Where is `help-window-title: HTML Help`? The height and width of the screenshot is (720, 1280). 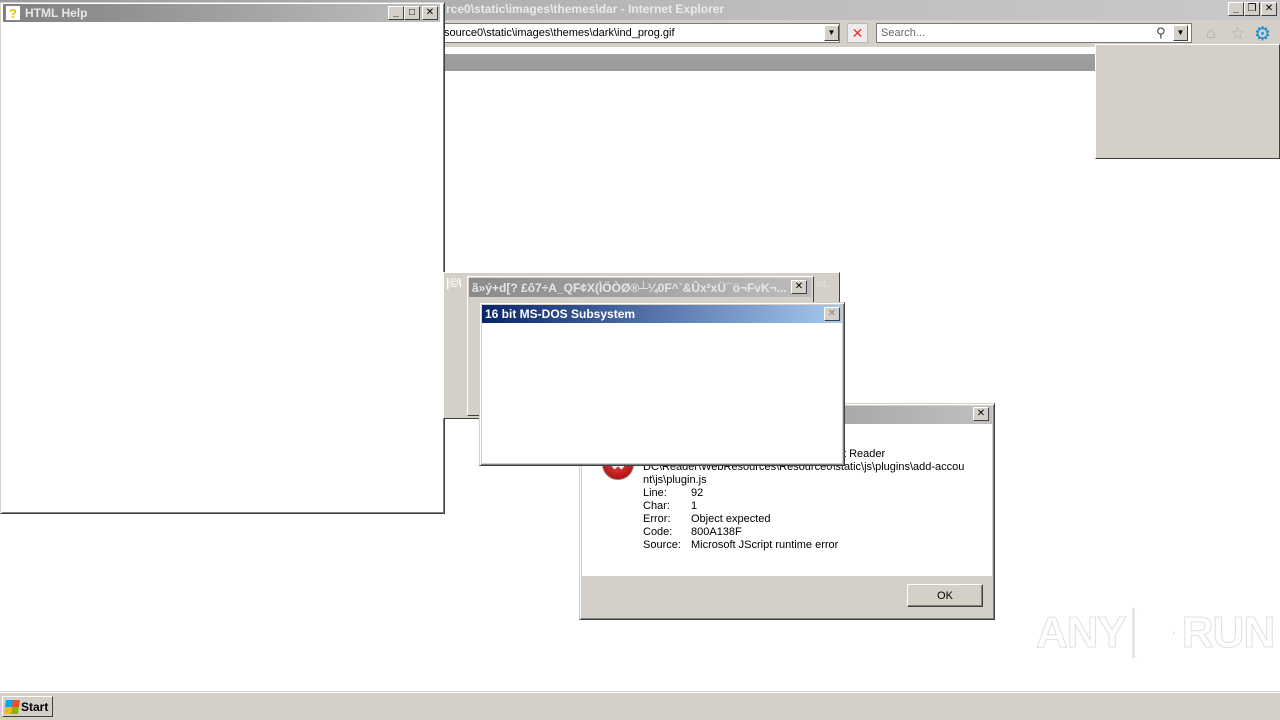 help-window-title: HTML Help is located at coordinates (56, 13).